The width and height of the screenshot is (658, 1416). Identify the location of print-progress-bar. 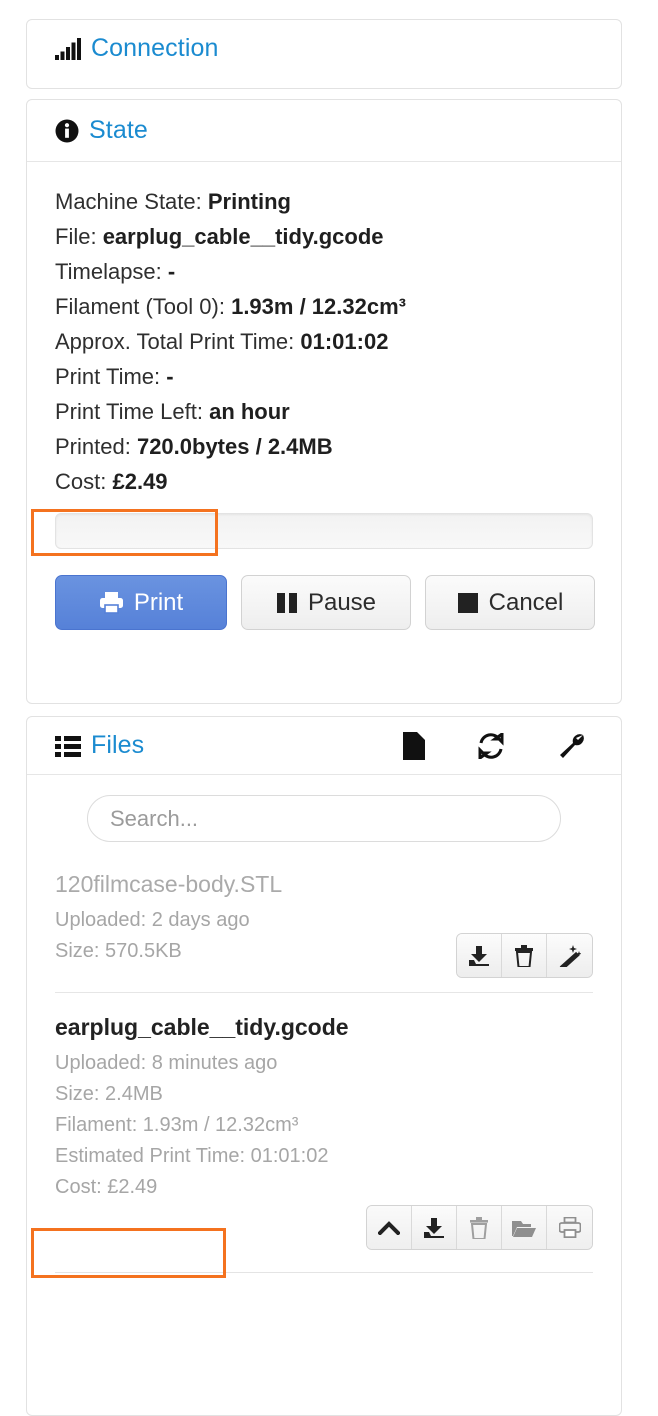
(324, 531).